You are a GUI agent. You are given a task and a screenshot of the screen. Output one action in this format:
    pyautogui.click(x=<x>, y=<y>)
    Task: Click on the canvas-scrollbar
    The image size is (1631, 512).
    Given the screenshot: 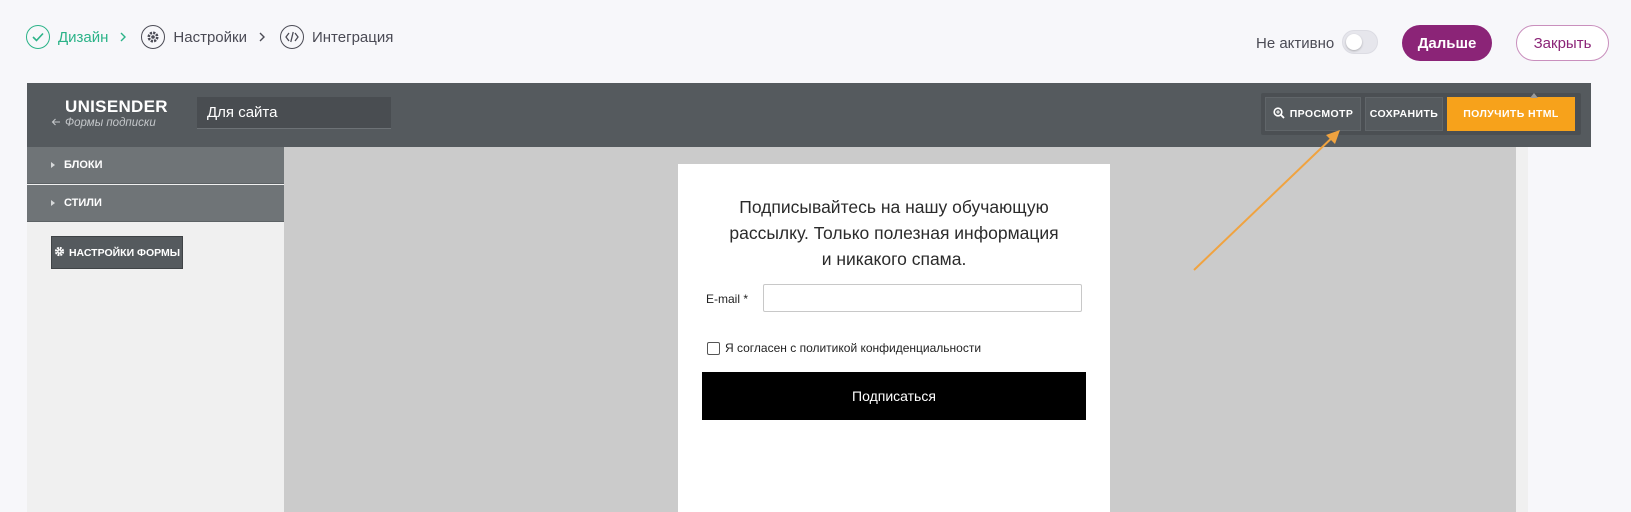 What is the action you would take?
    pyautogui.click(x=1522, y=329)
    